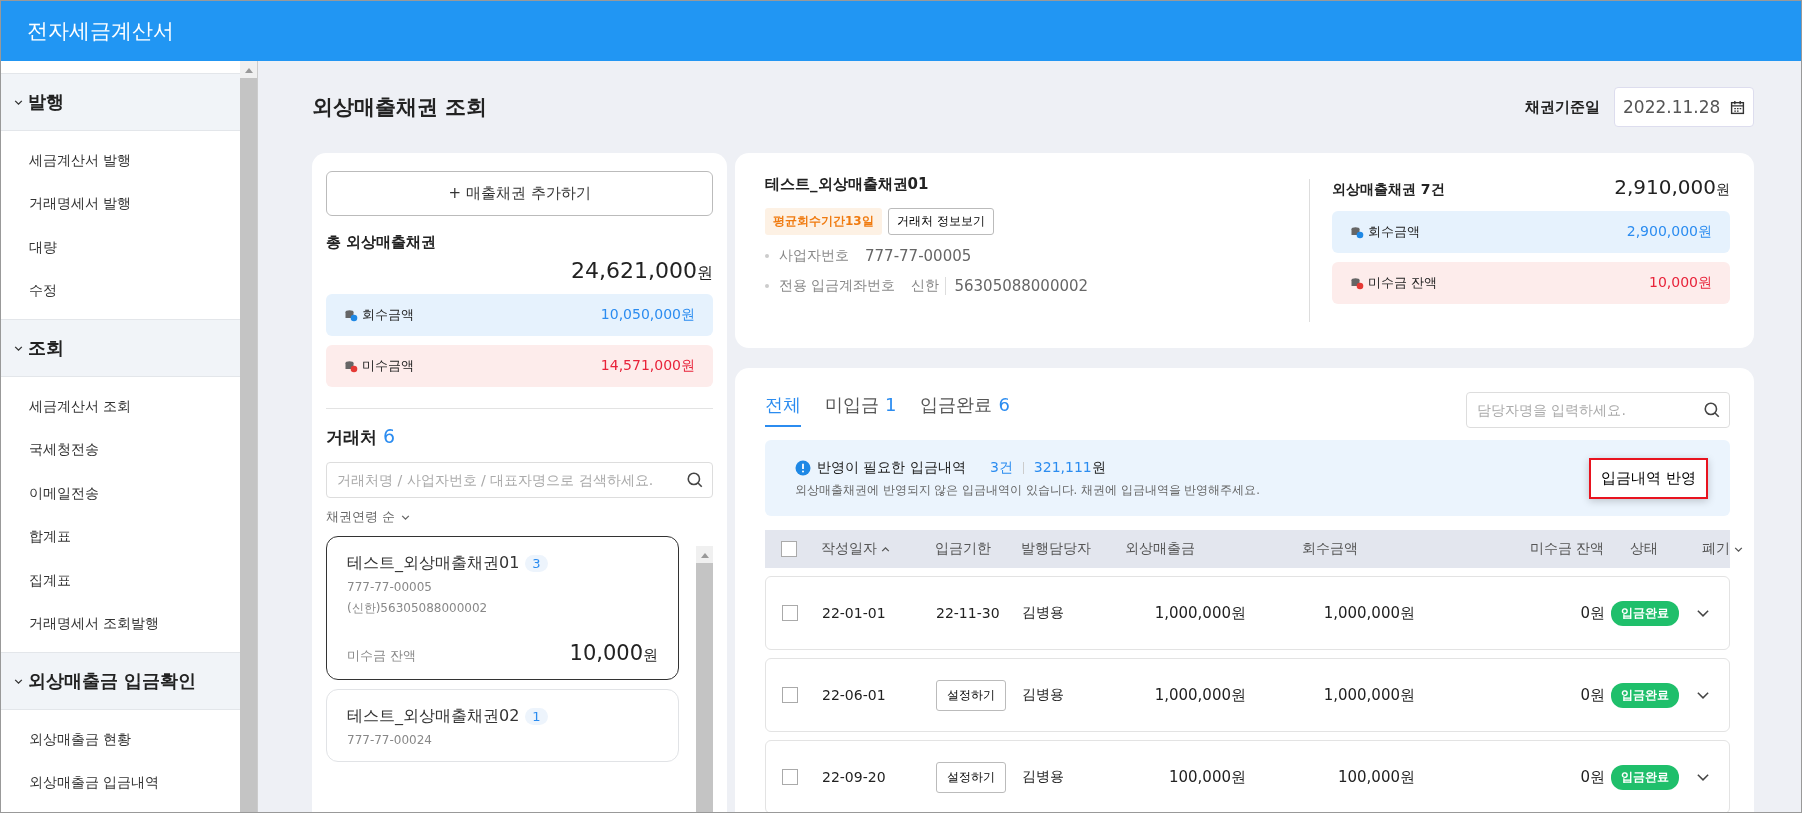 The image size is (1802, 813). Describe the element at coordinates (1672, 187) in the screenshot. I see `total-amount: 2,910,000원` at that location.